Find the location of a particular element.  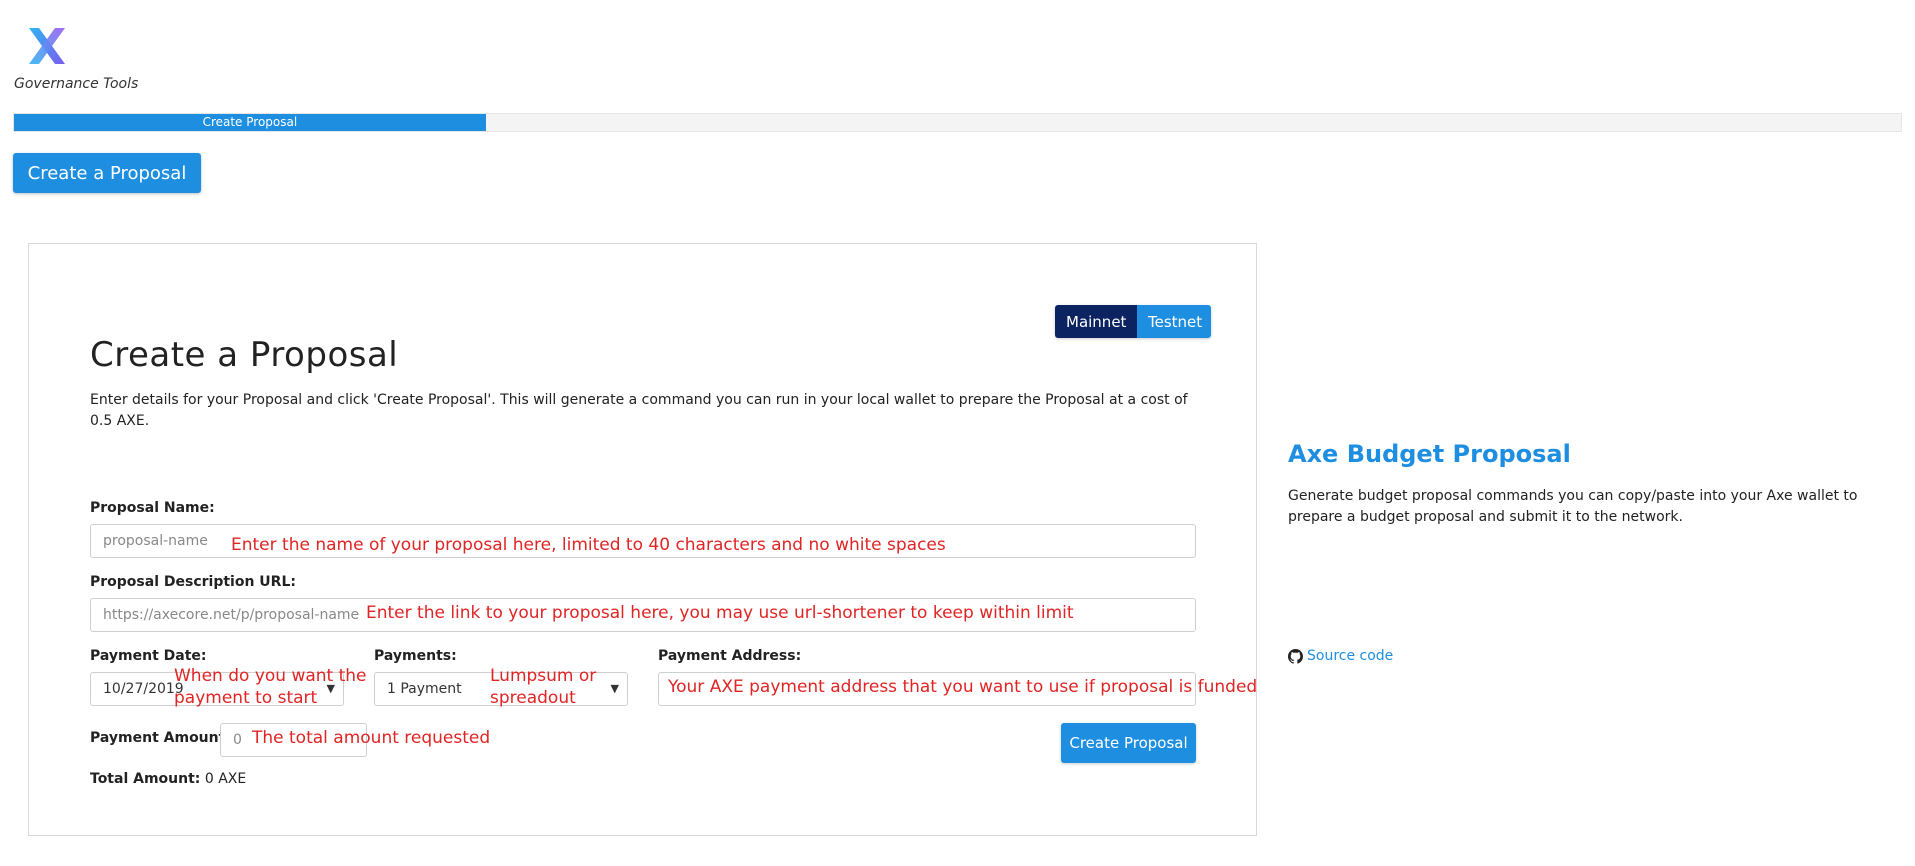

amount-label: Payment Amount: is located at coordinates (160, 738).